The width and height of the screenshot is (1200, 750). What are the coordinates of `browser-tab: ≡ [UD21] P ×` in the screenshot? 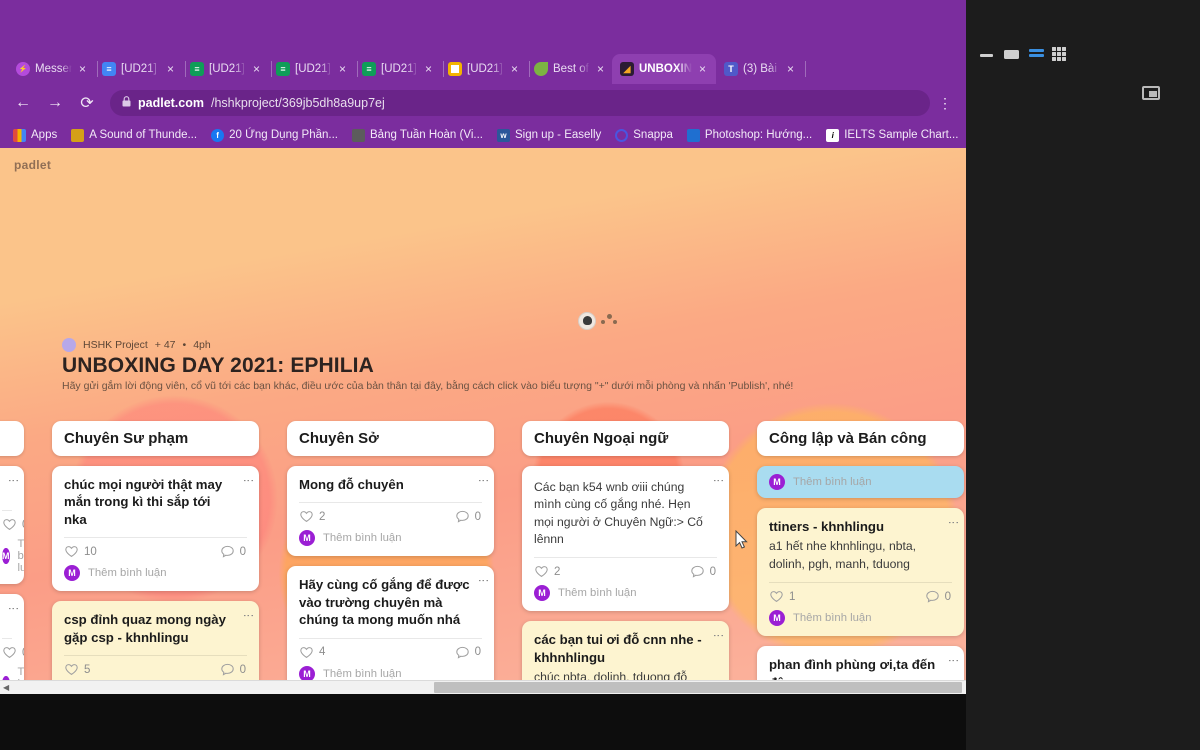 It's located at (227, 69).